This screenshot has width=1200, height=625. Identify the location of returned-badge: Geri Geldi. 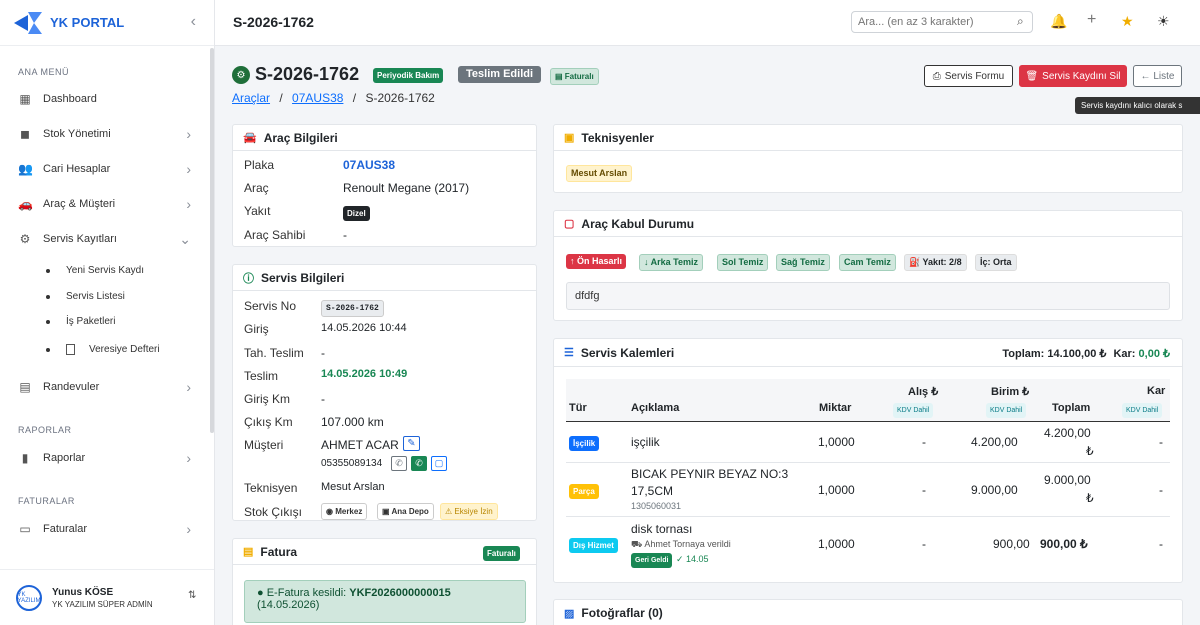
(652, 560).